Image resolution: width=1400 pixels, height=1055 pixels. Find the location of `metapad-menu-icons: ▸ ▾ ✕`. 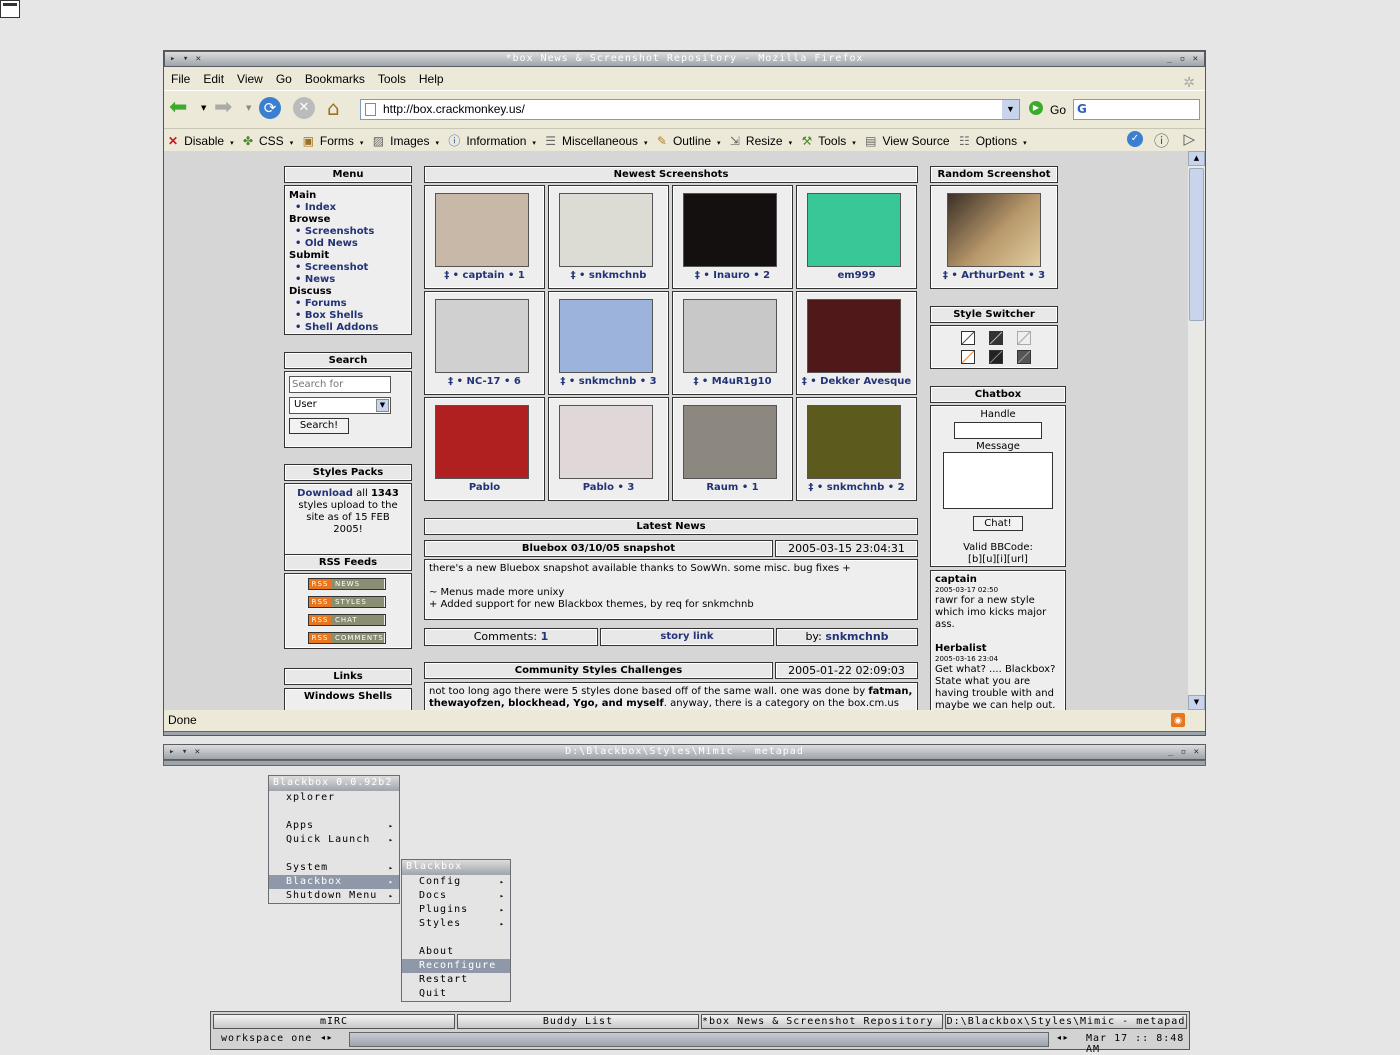

metapad-menu-icons: ▸ ▾ ✕ is located at coordinates (185, 752).